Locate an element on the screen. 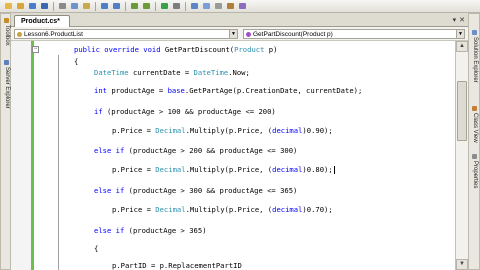 This screenshot has height=270, width=480. properties-dock-tab: Properties is located at coordinates (475, 171).